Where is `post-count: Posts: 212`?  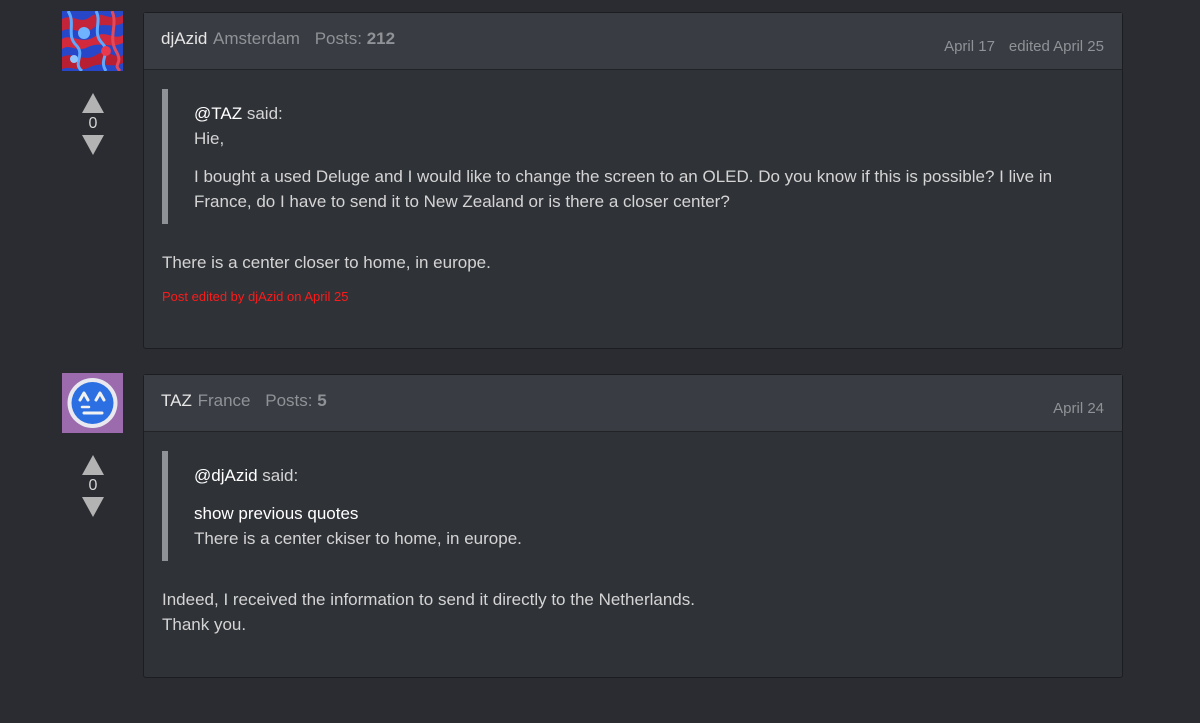 post-count: Posts: 212 is located at coordinates (355, 38).